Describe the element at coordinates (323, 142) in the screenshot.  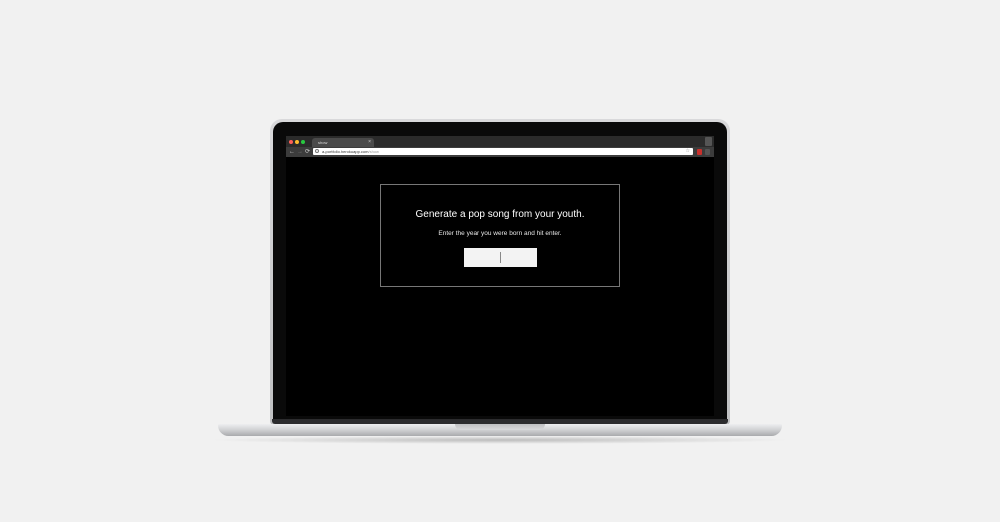
I see `tab-title: show` at that location.